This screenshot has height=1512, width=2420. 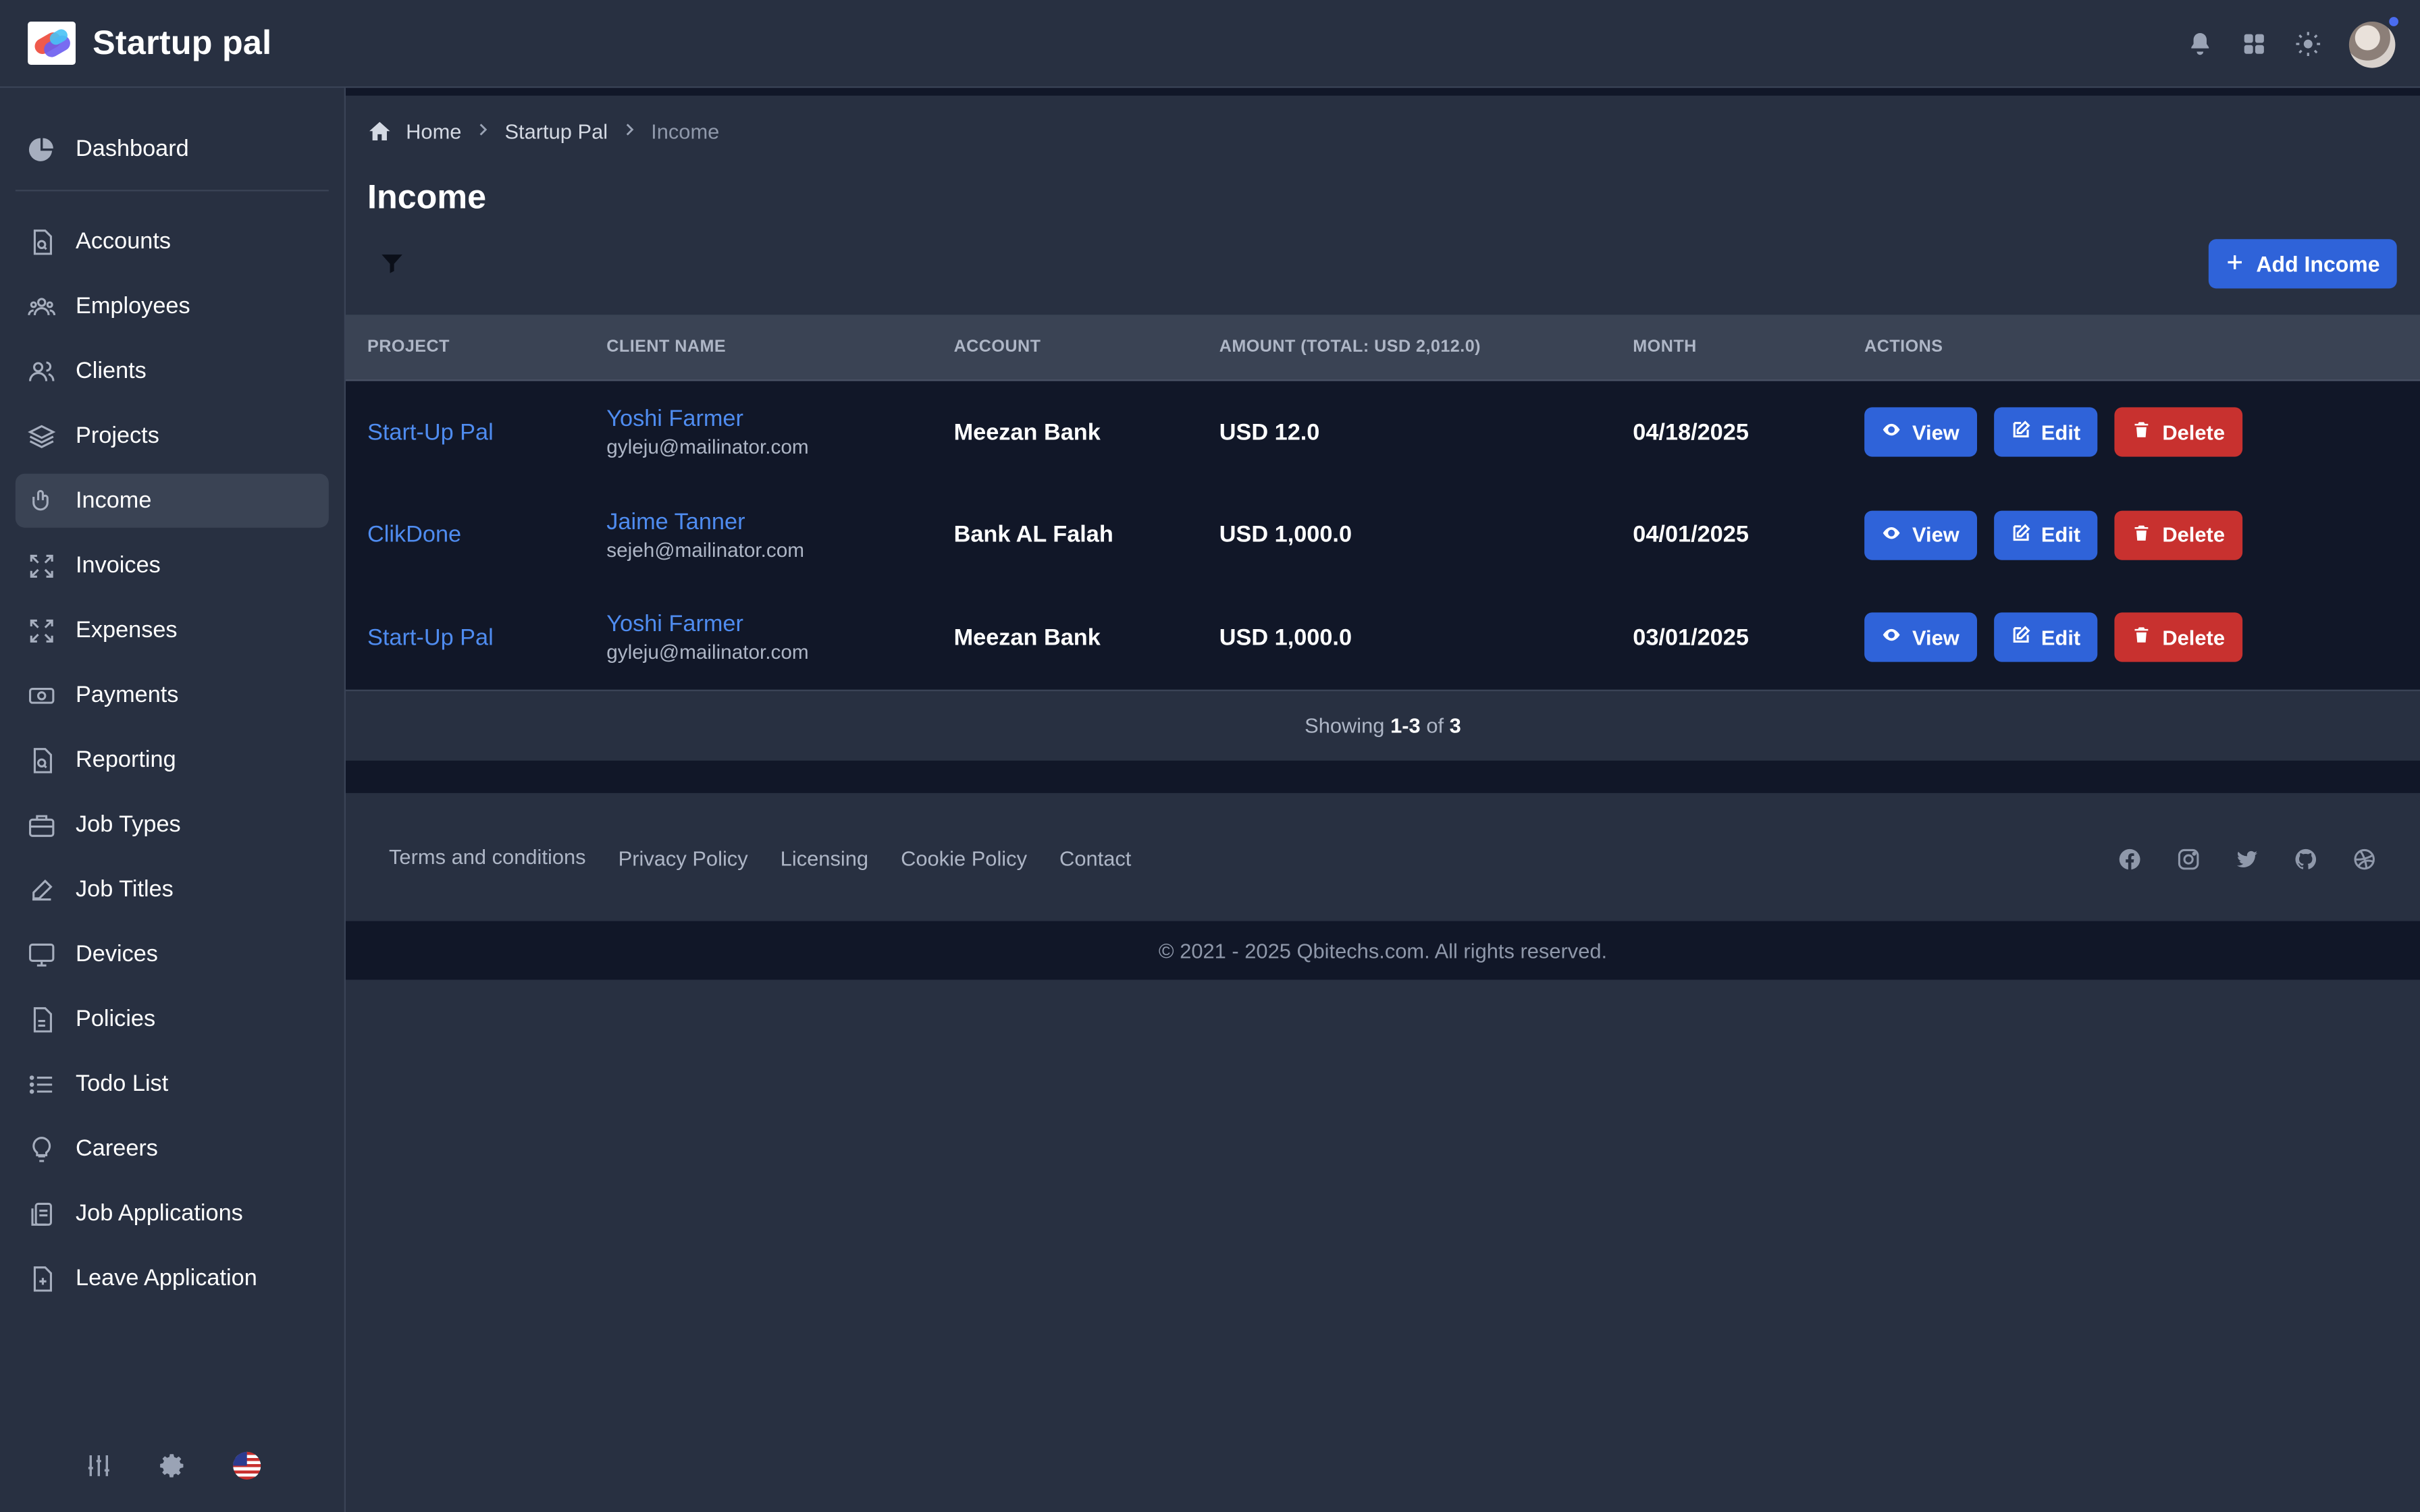 What do you see at coordinates (247, 1465) in the screenshot?
I see `us-flag-icon` at bounding box center [247, 1465].